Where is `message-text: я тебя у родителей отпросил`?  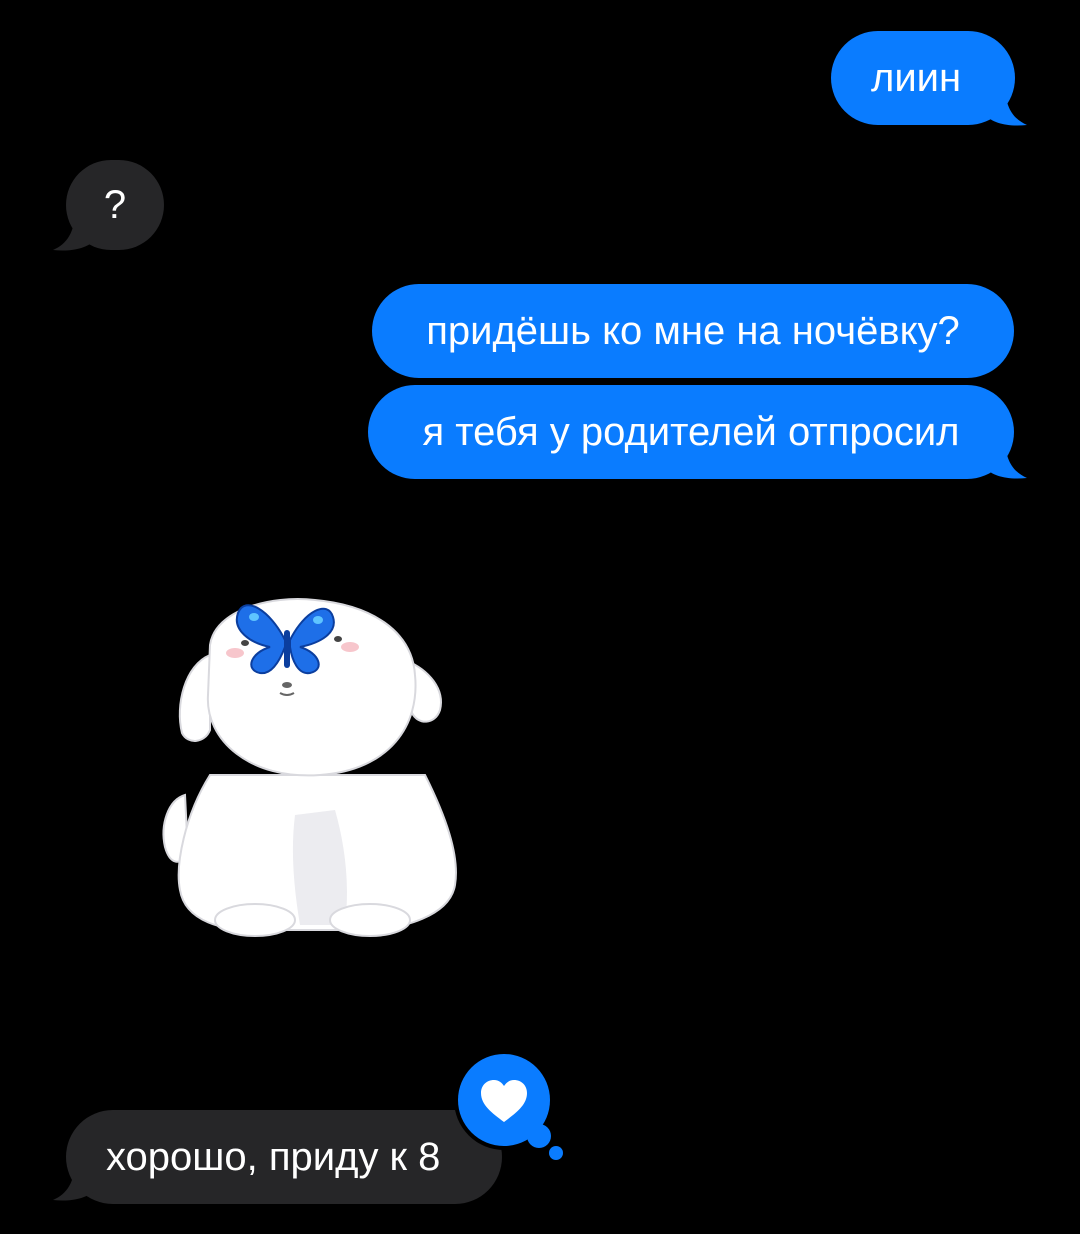
message-text: я тебя у родителей отпросил is located at coordinates (691, 432).